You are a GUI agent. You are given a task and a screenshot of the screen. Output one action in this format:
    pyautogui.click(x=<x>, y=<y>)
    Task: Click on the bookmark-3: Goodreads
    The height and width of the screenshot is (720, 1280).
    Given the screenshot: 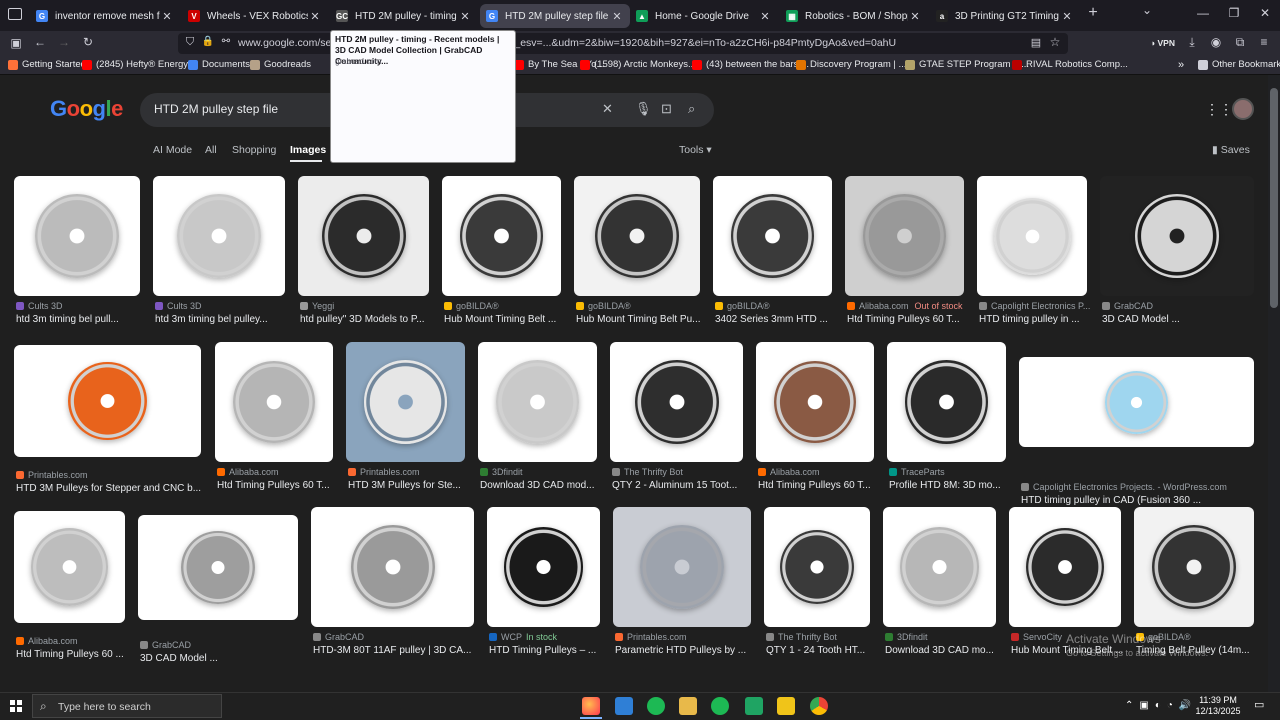 What is the action you would take?
    pyautogui.click(x=280, y=64)
    